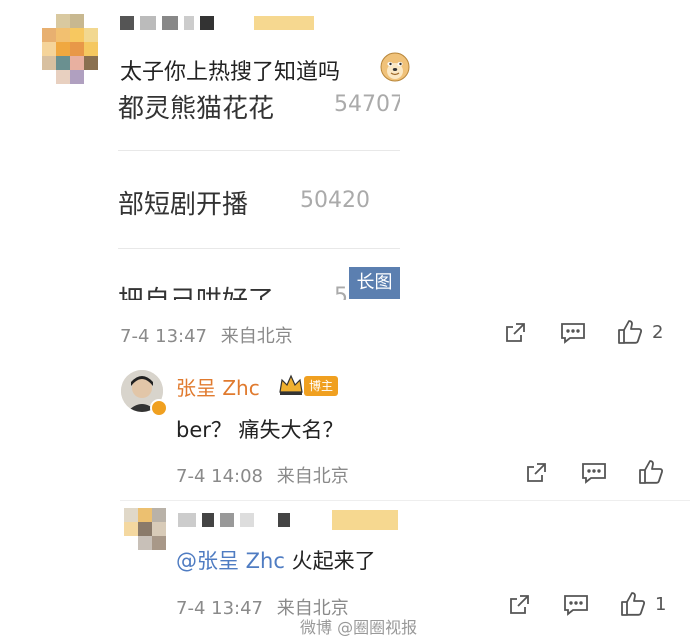  Describe the element at coordinates (330, 561) in the screenshot. I see `reply-body: 火起来了` at that location.